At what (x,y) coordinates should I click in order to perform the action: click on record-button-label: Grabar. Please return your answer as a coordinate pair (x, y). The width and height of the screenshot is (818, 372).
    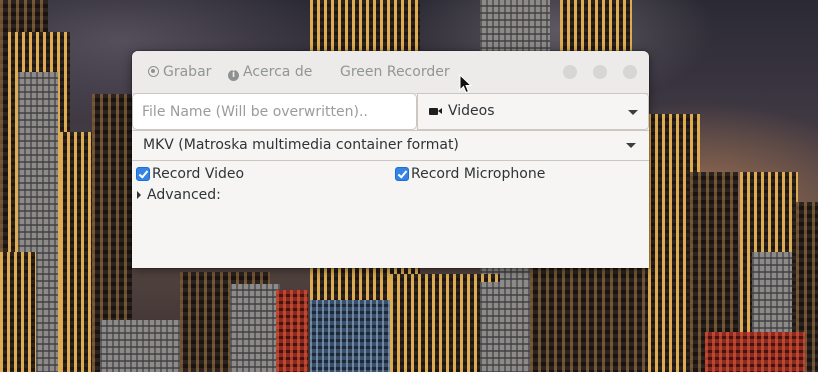
    Looking at the image, I should click on (187, 72).